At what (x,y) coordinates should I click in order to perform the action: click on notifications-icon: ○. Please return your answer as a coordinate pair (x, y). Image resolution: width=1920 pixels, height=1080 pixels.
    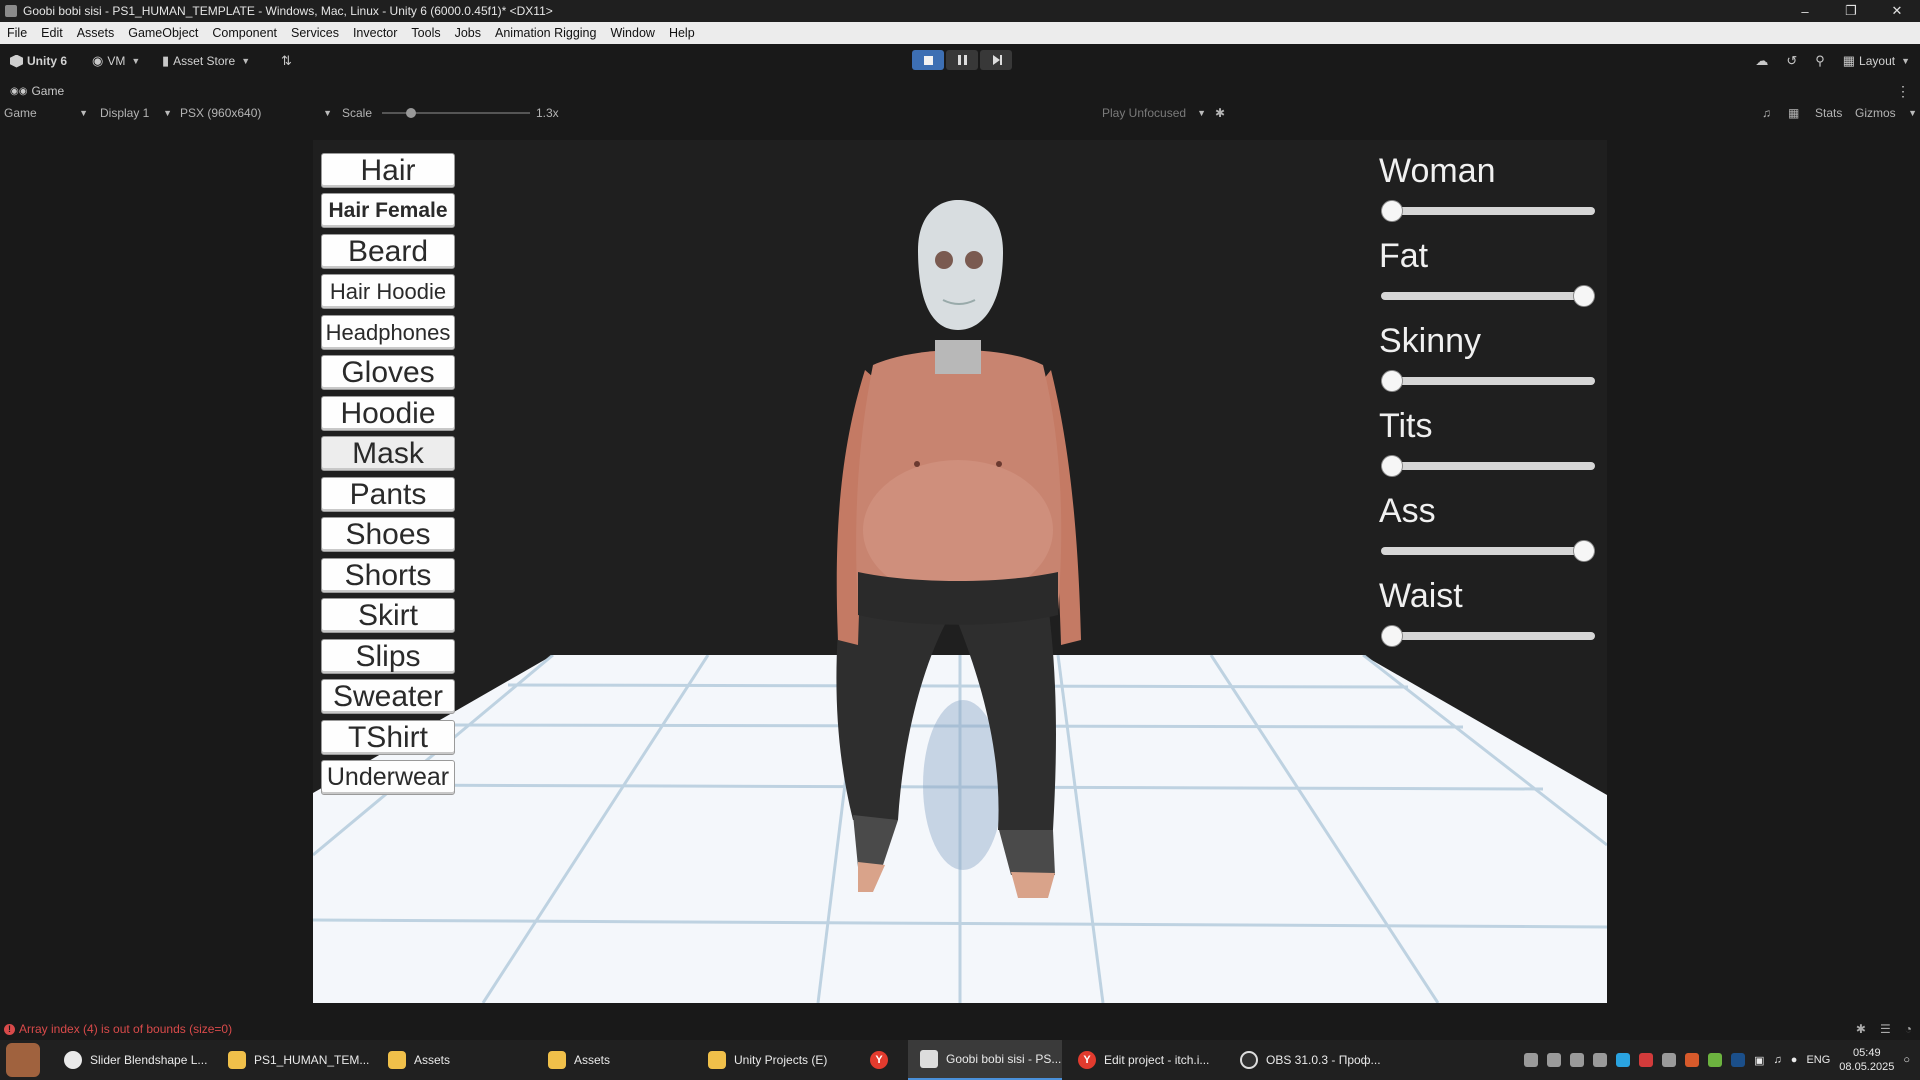
    Looking at the image, I should click on (1906, 1060).